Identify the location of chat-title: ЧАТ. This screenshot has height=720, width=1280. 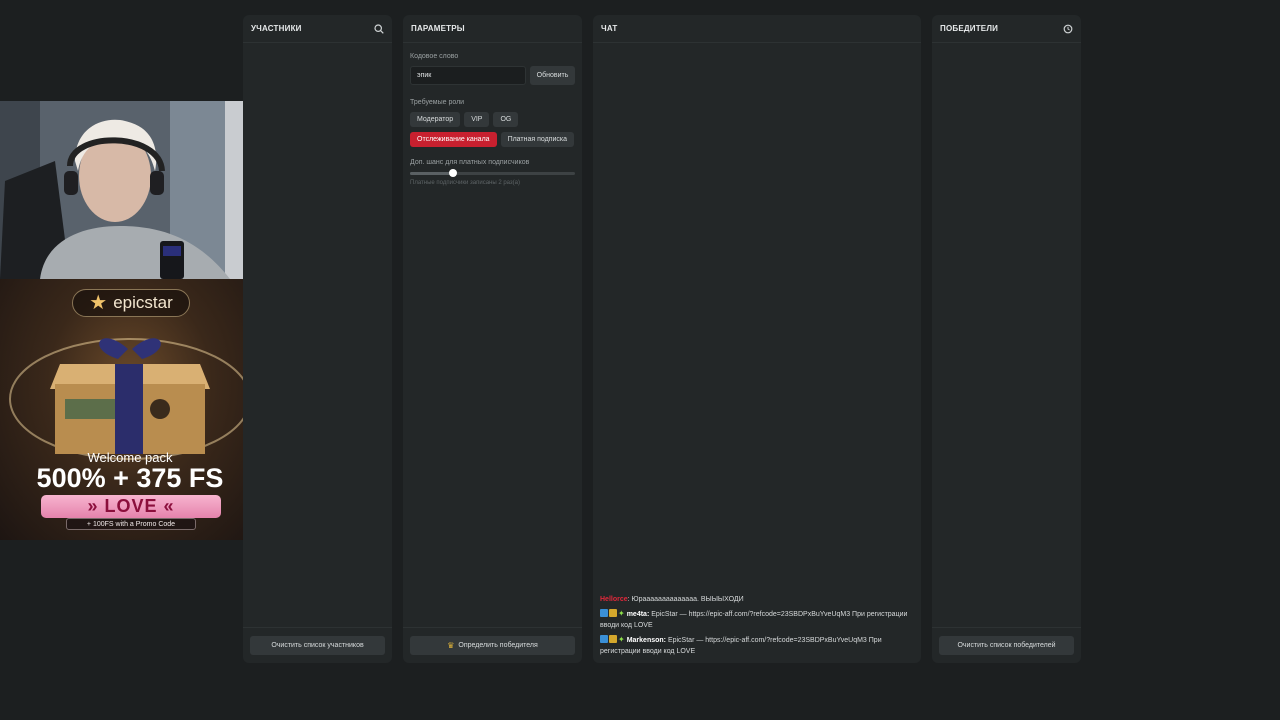
(609, 28).